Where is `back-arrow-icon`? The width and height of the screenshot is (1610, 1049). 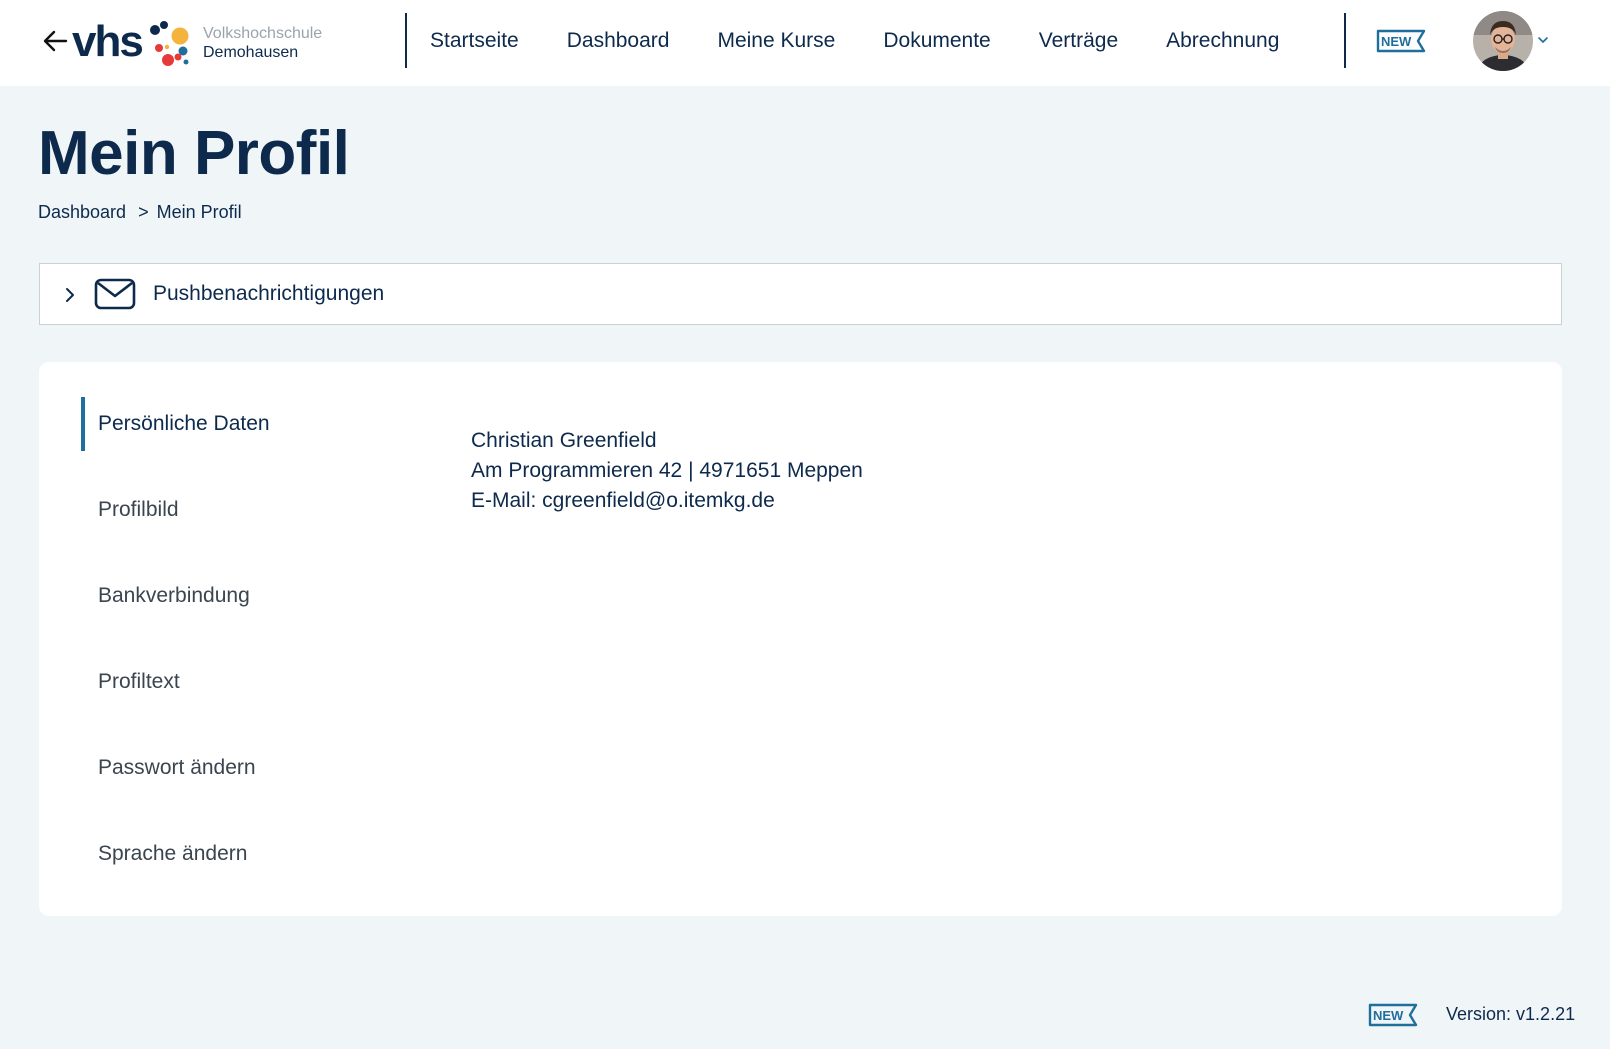
back-arrow-icon is located at coordinates (55, 41).